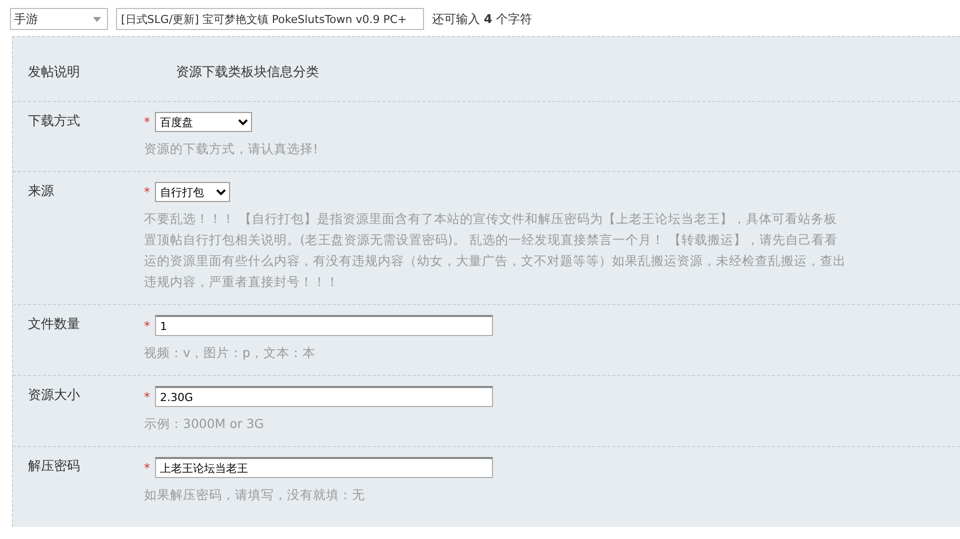 The image size is (960, 539). I want to click on hint-text: 运的资源里面有些什么内容，有没有违规内容（幼女，大量广告，文不对题等等）如果乱搬运资源，未经检查乱搬运，查出, so click(495, 261).